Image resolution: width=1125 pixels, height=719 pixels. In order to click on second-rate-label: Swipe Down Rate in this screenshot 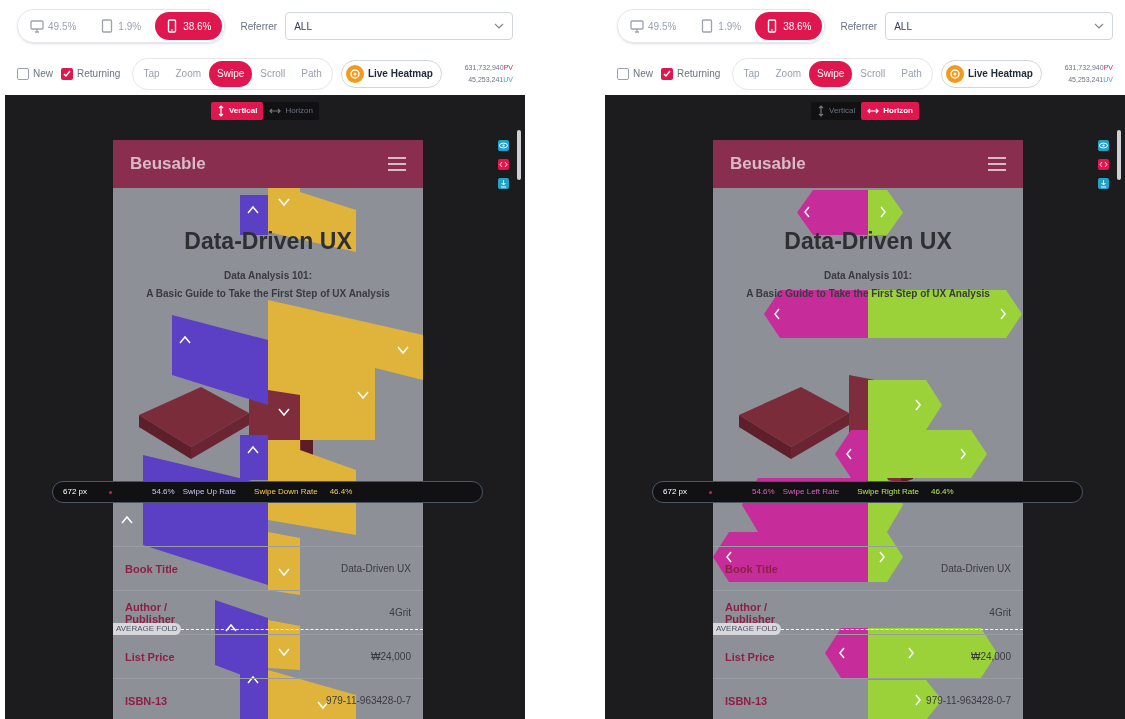, I will do `click(286, 492)`.